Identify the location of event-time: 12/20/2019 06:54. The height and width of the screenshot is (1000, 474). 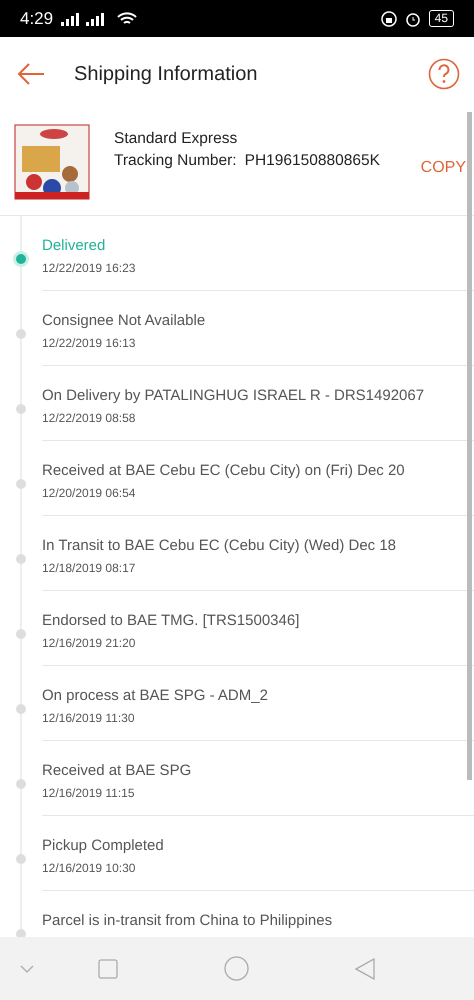
(89, 493).